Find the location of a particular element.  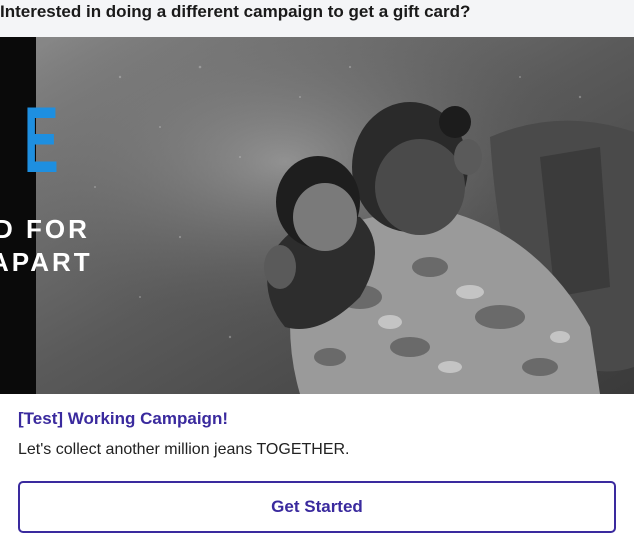

hero-big-letter: E is located at coordinates (42, 139).